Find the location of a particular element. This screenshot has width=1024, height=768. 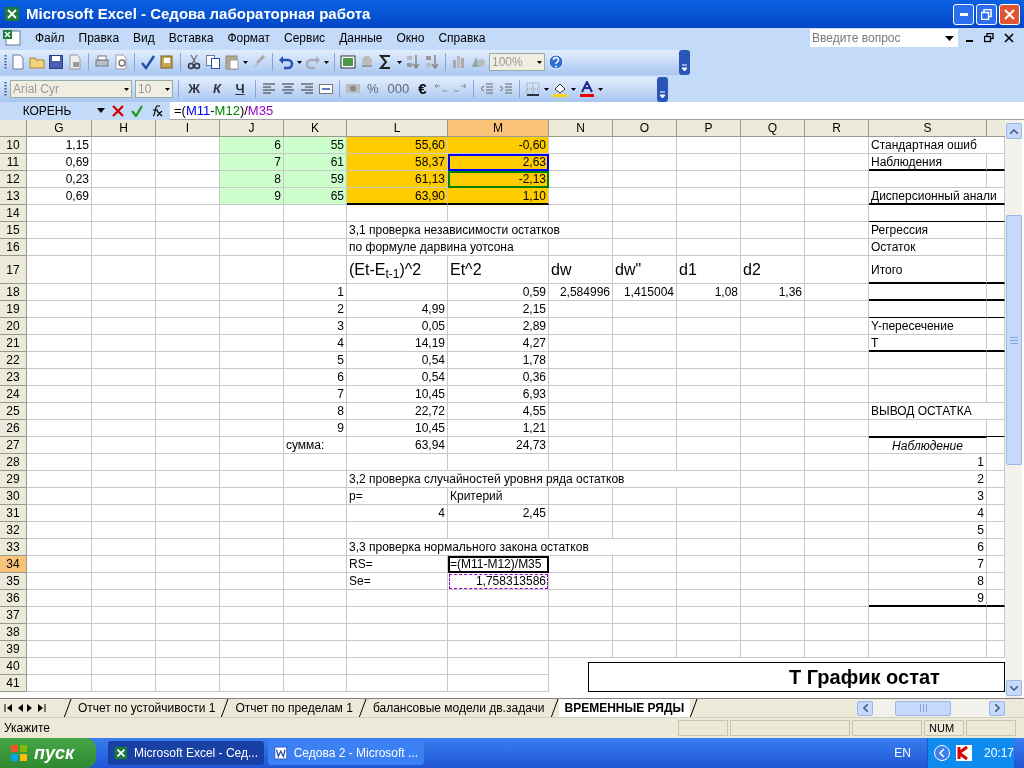

menu-item: Сервис is located at coordinates (305, 38).